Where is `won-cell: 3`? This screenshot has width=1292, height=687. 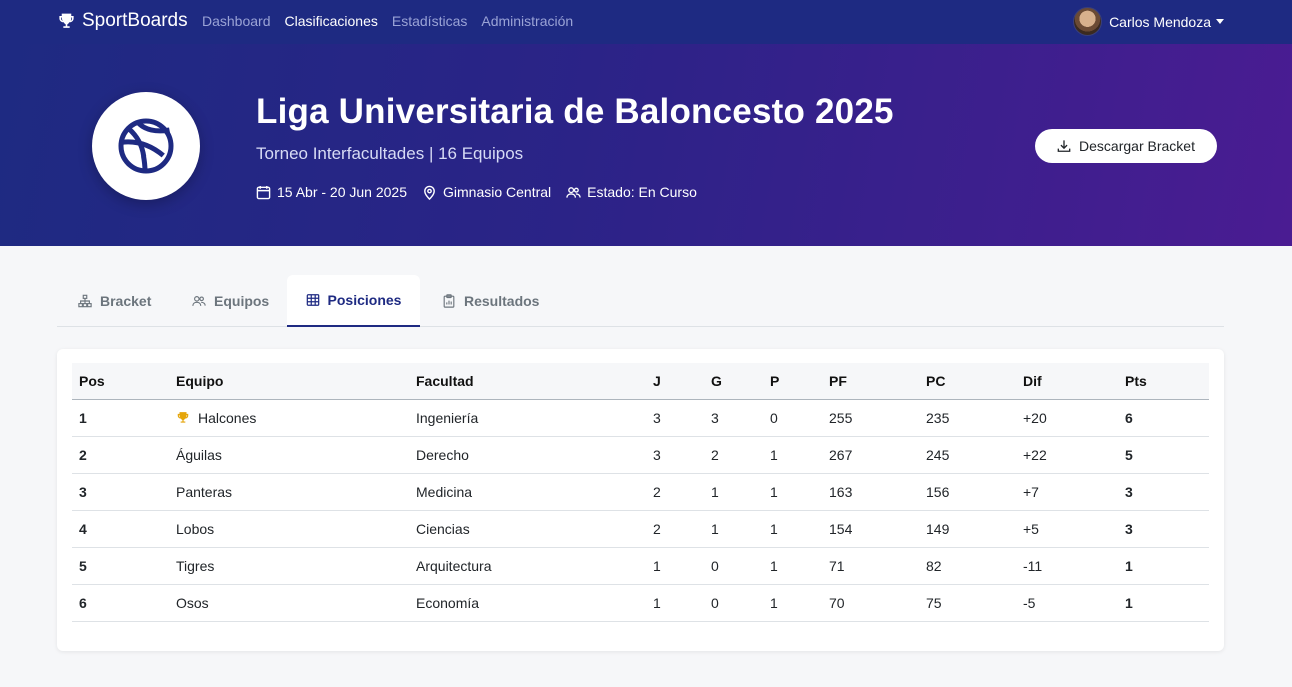
won-cell: 3 is located at coordinates (715, 417).